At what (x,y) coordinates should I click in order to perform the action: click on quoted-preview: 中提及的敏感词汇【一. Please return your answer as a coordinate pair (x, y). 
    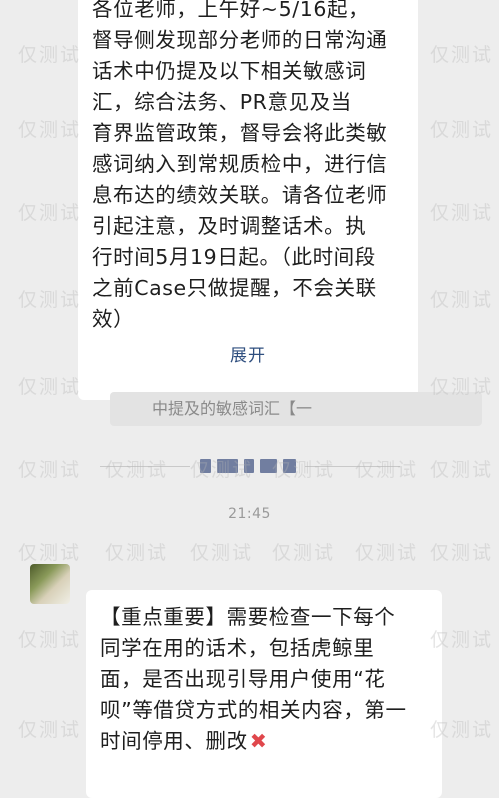
    Looking at the image, I should click on (296, 409).